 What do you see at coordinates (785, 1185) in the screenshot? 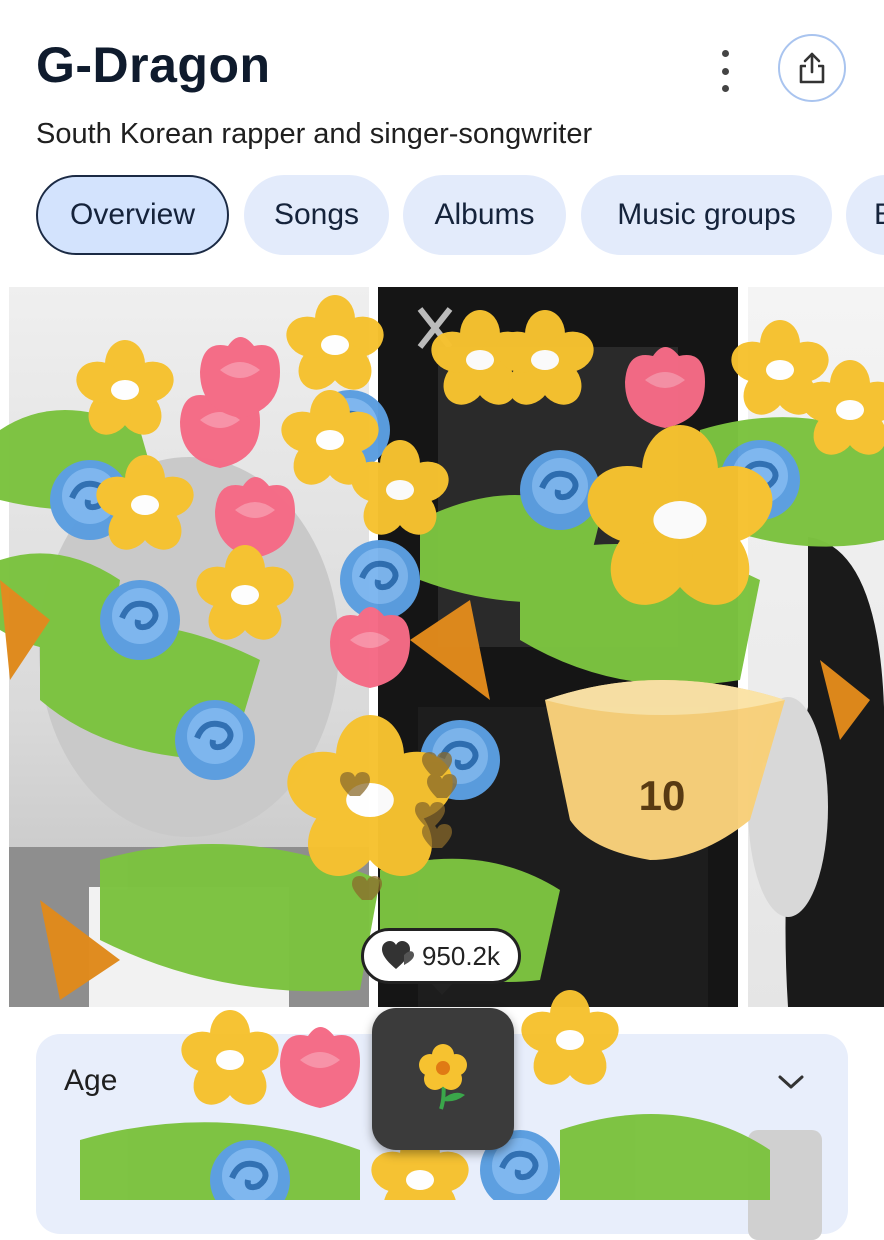
I see `thumbnail-image` at bounding box center [785, 1185].